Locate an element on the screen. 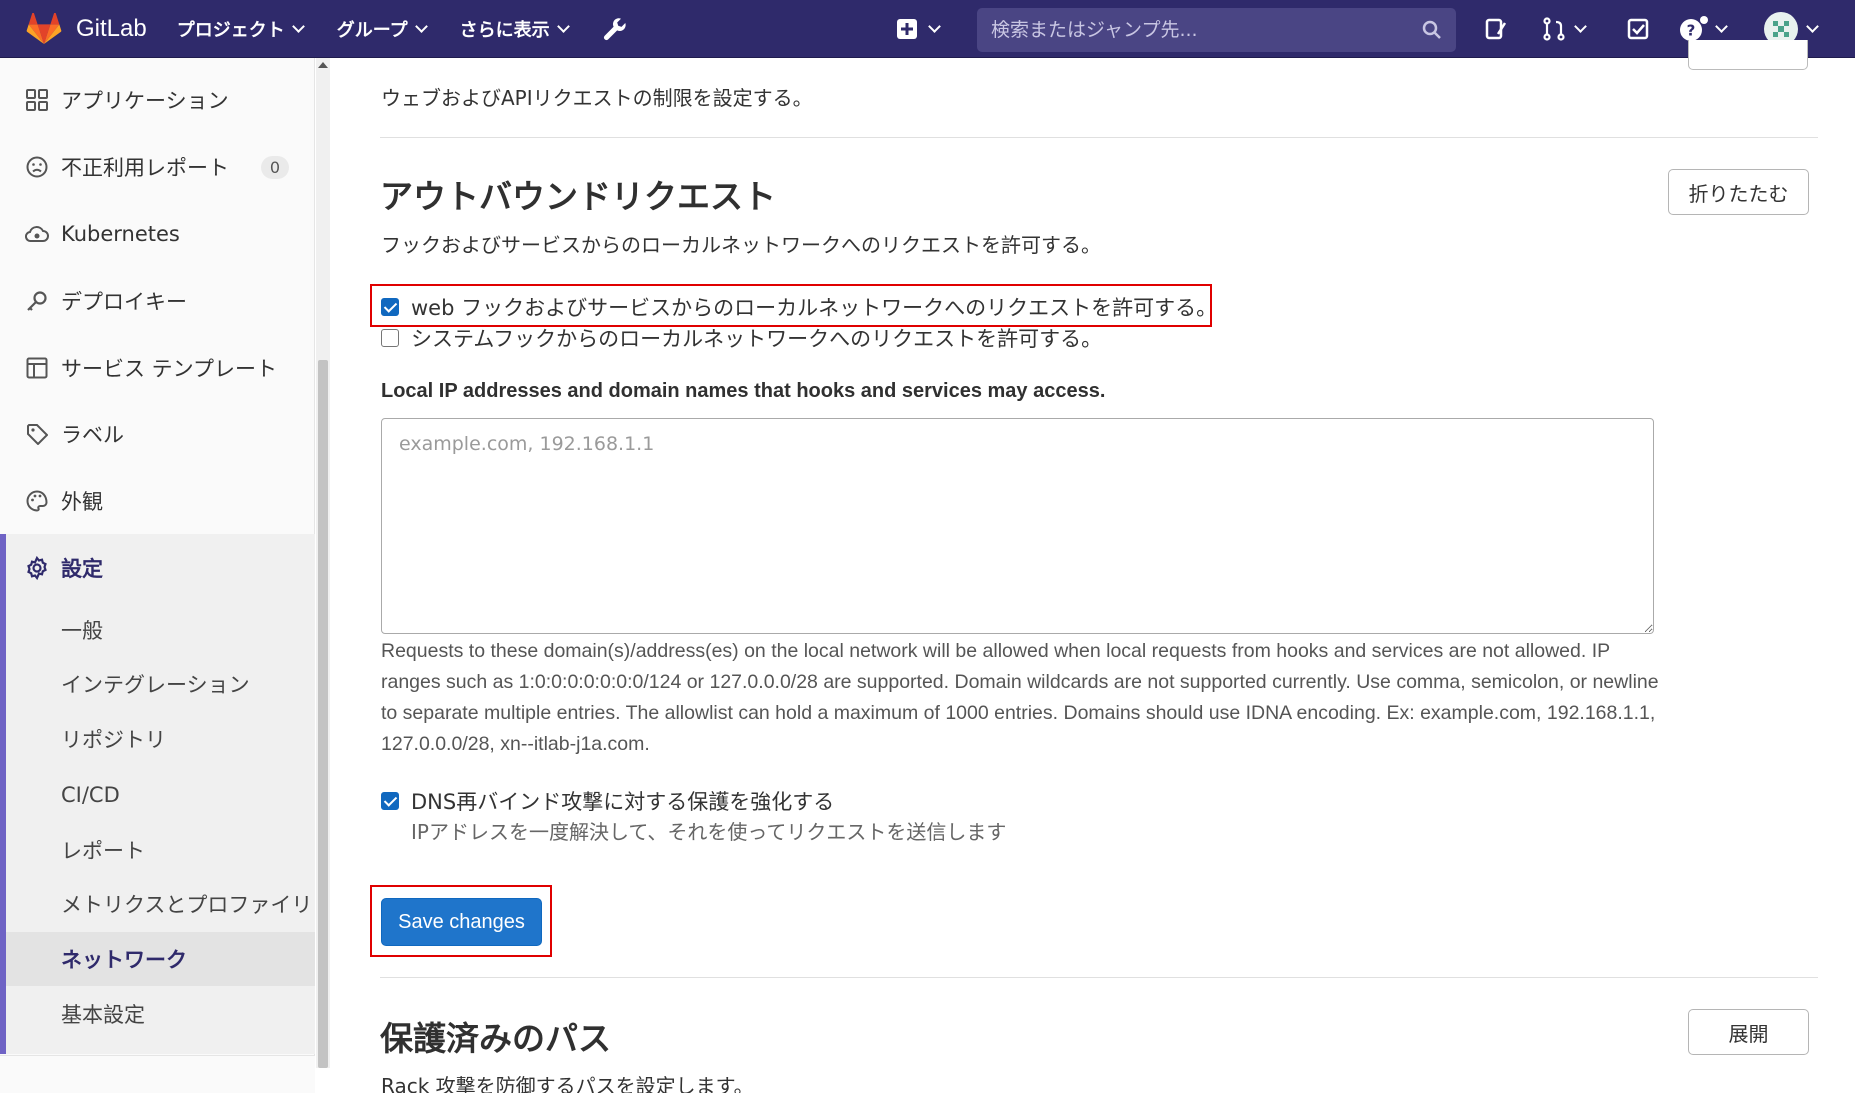  grid-icon is located at coordinates (37, 100).